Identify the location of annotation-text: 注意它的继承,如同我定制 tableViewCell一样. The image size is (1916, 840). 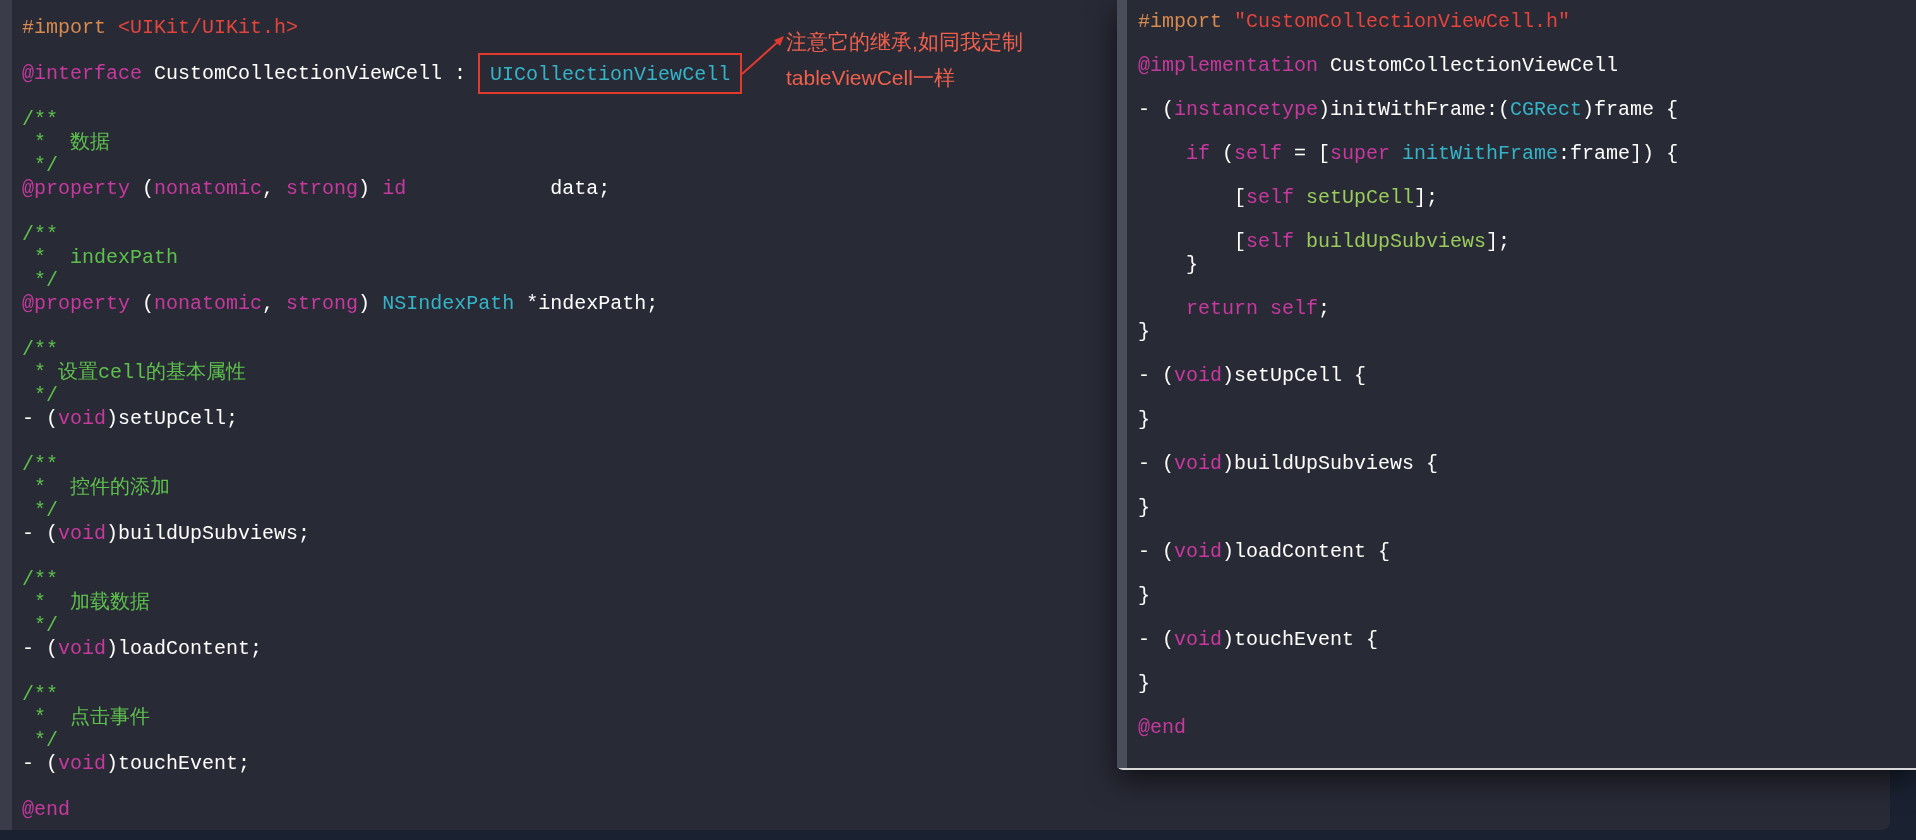
(904, 60).